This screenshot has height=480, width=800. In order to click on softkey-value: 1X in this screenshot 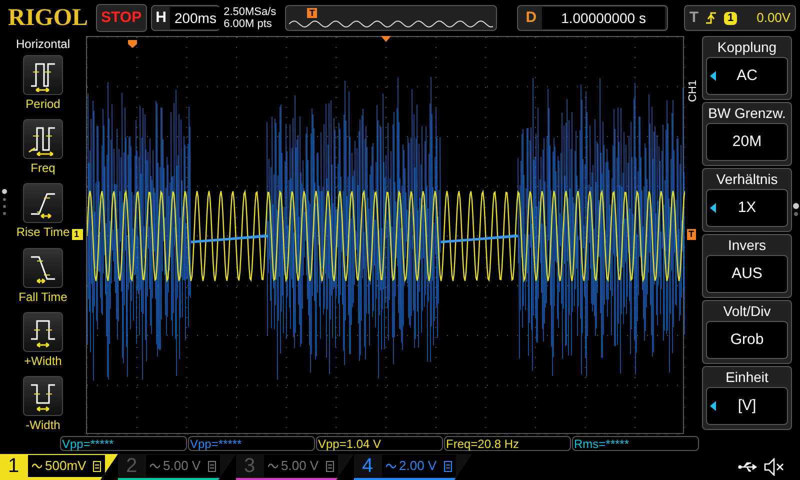, I will do `click(747, 208)`.